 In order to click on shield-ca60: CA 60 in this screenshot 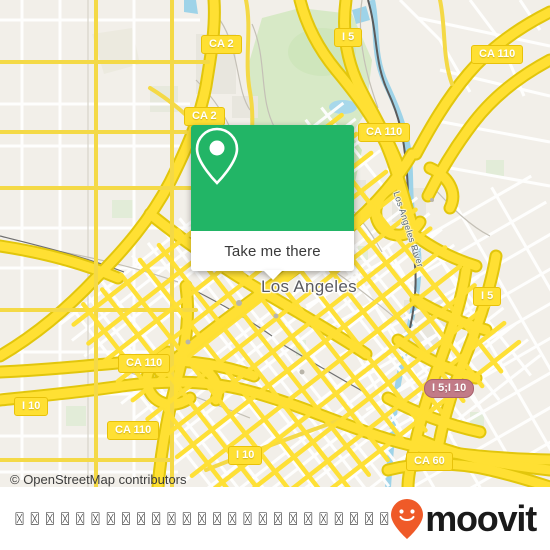, I will do `click(429, 461)`.